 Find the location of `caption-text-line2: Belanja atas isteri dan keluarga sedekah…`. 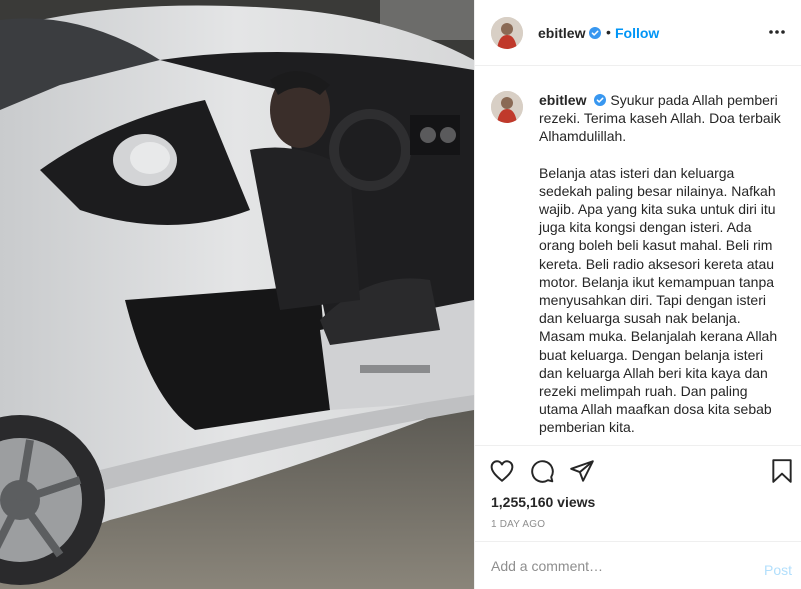

caption-text-line2: Belanja atas isteri dan keluarga sedekah… is located at coordinates (658, 300).